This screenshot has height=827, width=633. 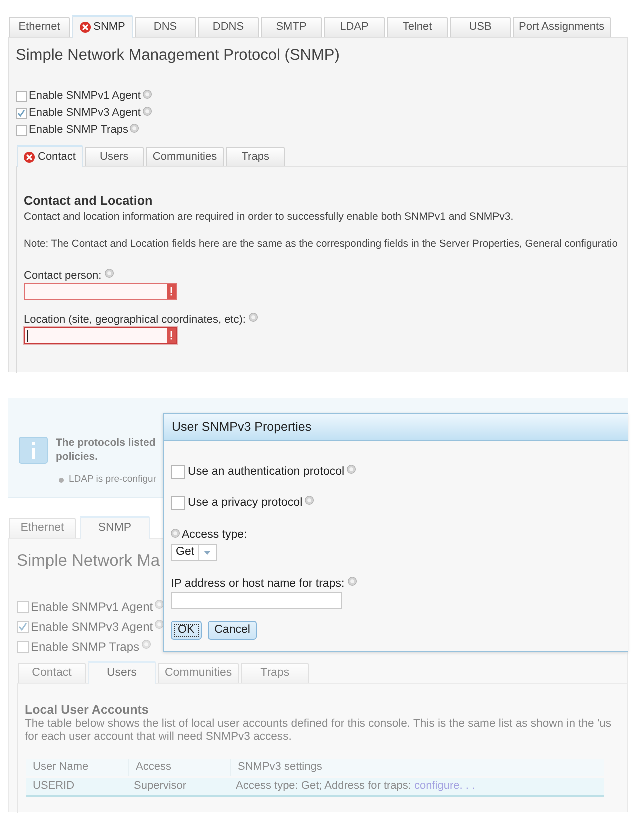 I want to click on dialog-button: OK, so click(x=186, y=630).